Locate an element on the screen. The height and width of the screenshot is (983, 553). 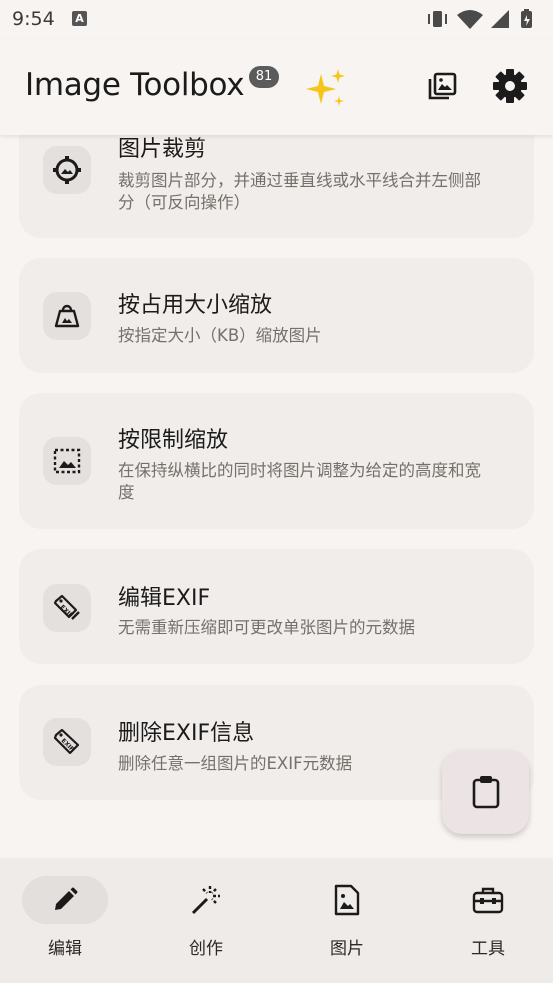
toolbox-icon is located at coordinates (488, 900).